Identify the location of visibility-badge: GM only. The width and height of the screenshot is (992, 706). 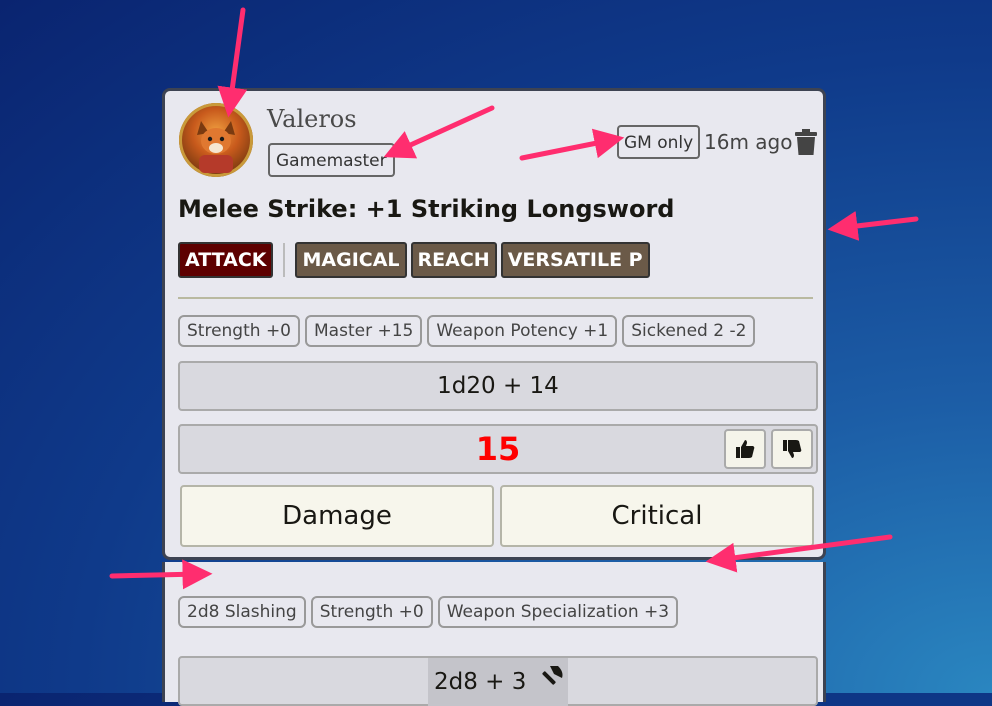
(659, 142).